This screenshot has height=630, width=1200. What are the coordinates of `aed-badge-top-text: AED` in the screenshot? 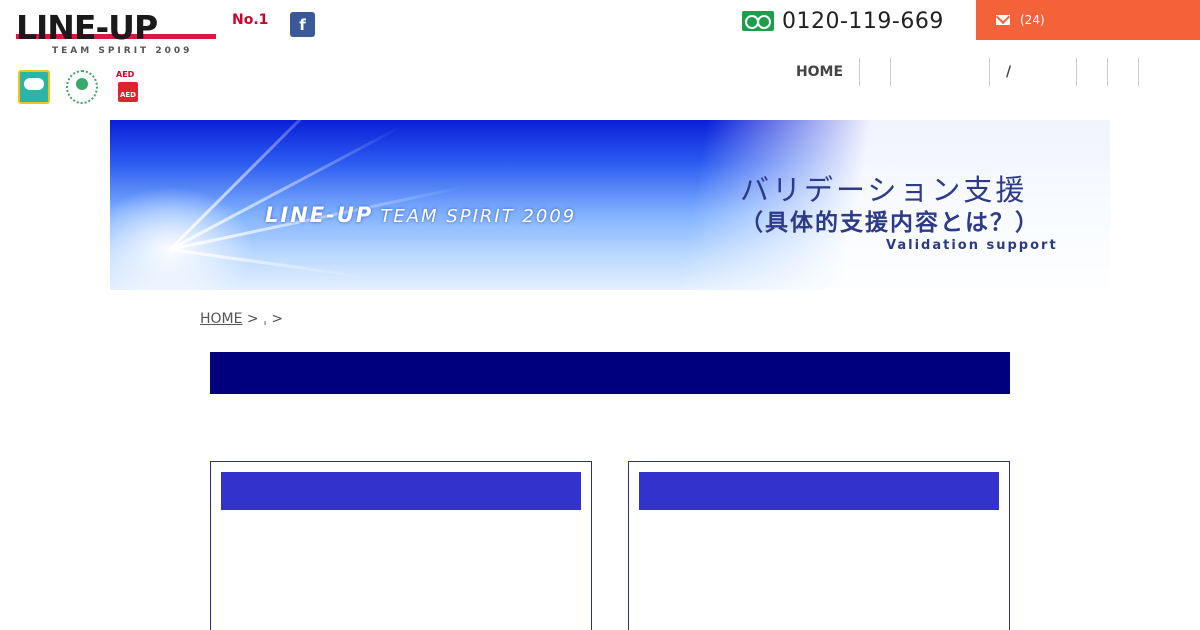 It's located at (125, 74).